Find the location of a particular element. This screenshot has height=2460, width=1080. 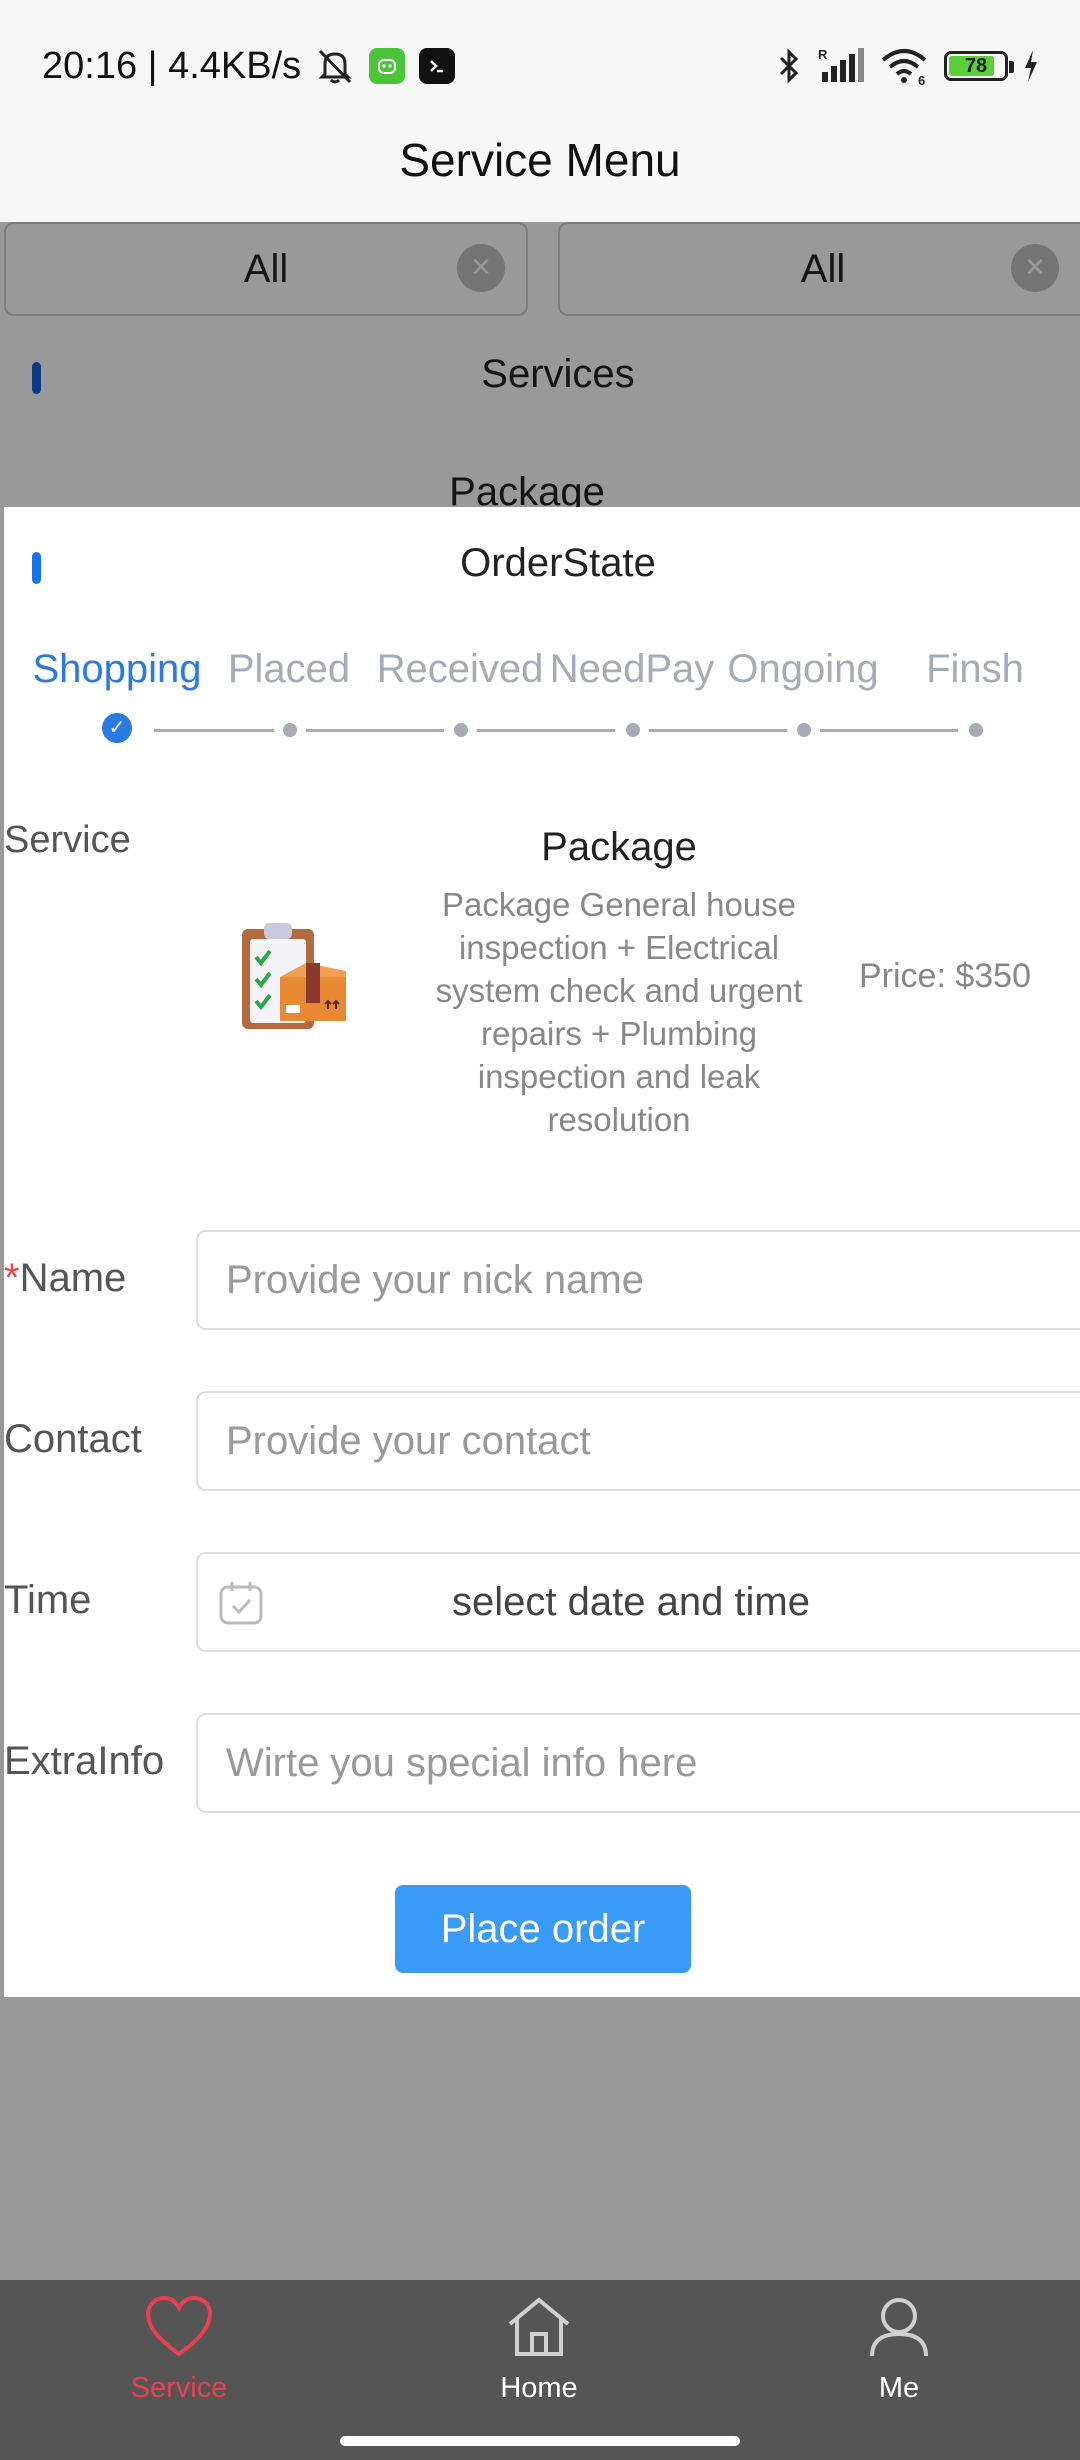

battery-indicator: 78 is located at coordinates (979, 66).